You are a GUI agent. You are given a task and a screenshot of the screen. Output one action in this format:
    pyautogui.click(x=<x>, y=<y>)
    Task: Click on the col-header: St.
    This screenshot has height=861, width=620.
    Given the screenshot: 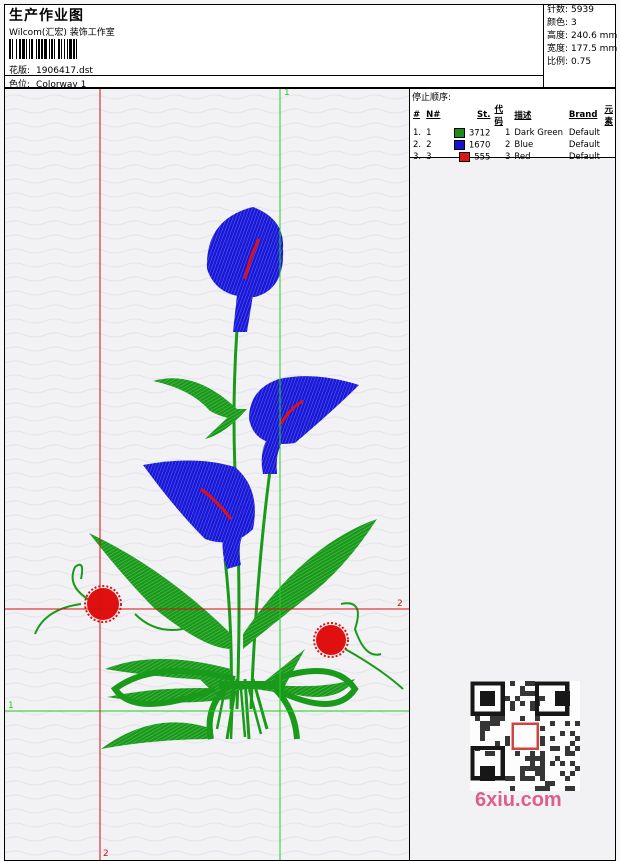 What is the action you would take?
    pyautogui.click(x=484, y=115)
    